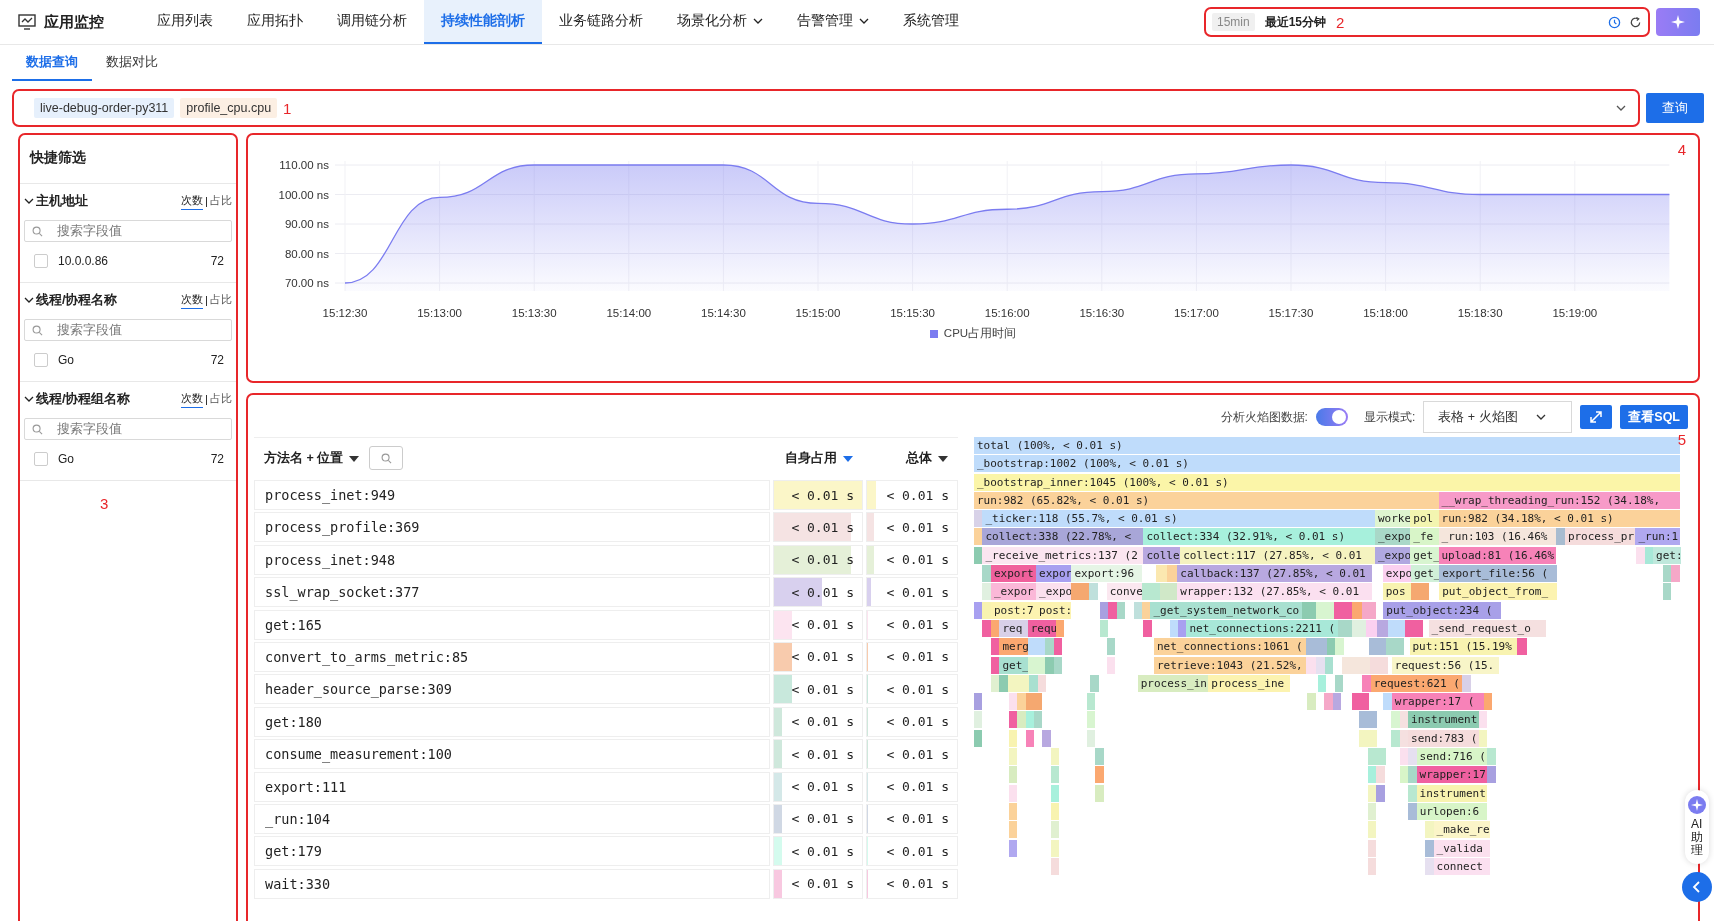 Image resolution: width=1714 pixels, height=921 pixels. I want to click on flame-frame: run:982 (65.82%, < 0.01 s), so click(1206, 500).